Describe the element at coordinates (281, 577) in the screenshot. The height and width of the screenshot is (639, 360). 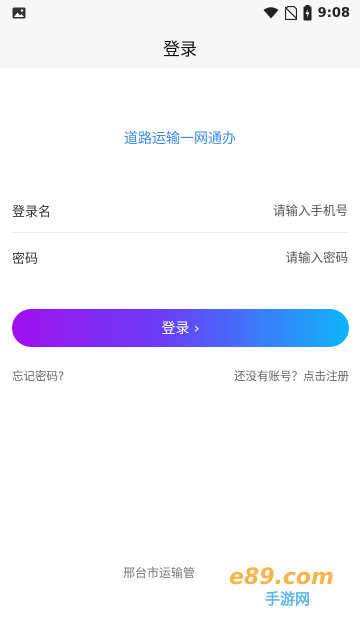
I see `watermark-text: e89.com` at that location.